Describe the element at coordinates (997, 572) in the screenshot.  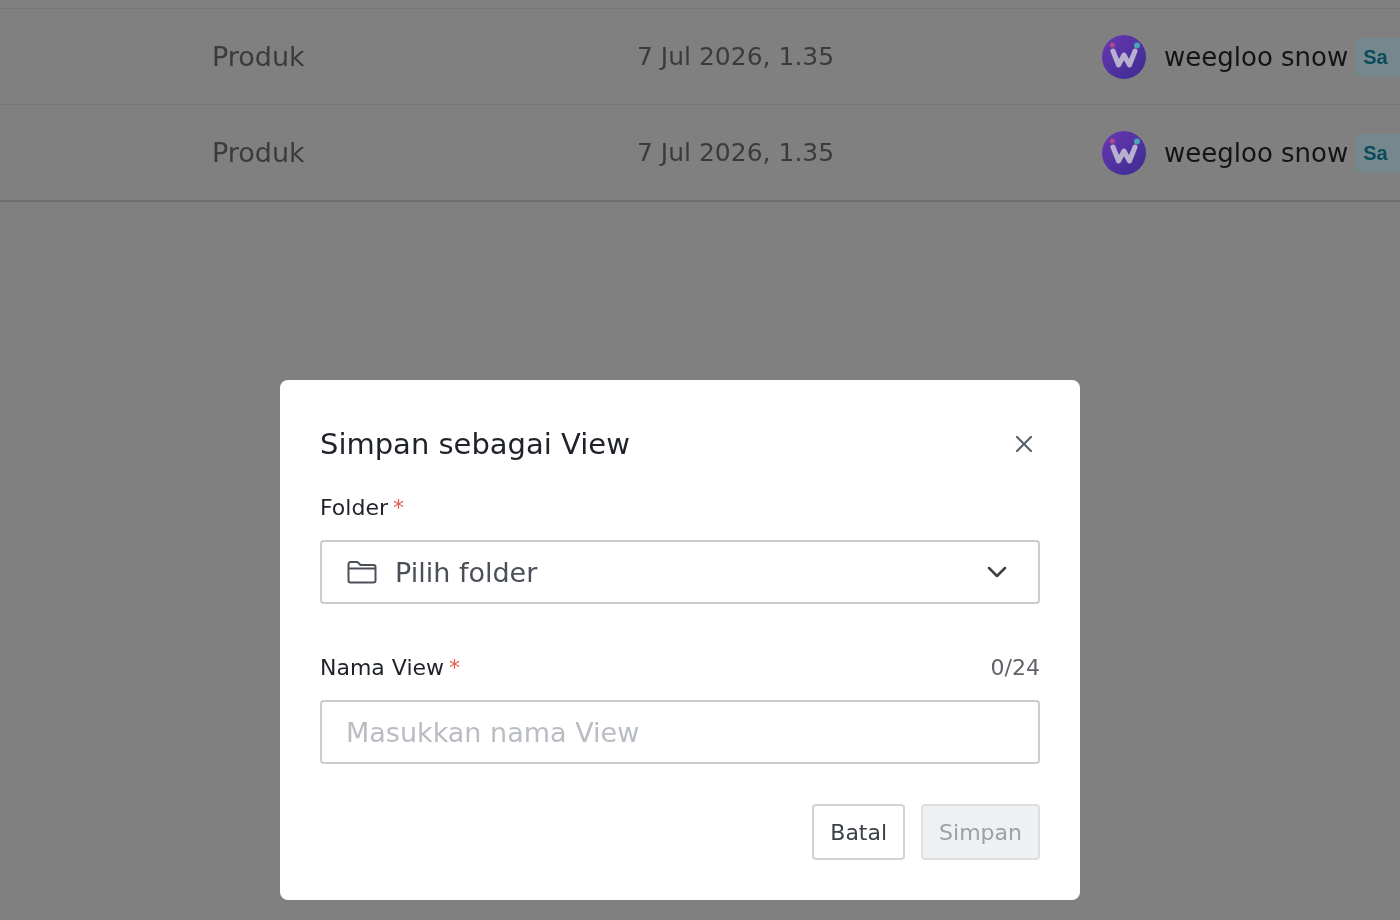
I see `chevron-down-icon` at that location.